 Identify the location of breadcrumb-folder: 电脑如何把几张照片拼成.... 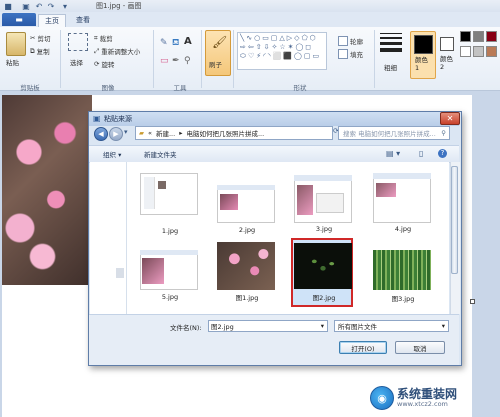
(225, 133).